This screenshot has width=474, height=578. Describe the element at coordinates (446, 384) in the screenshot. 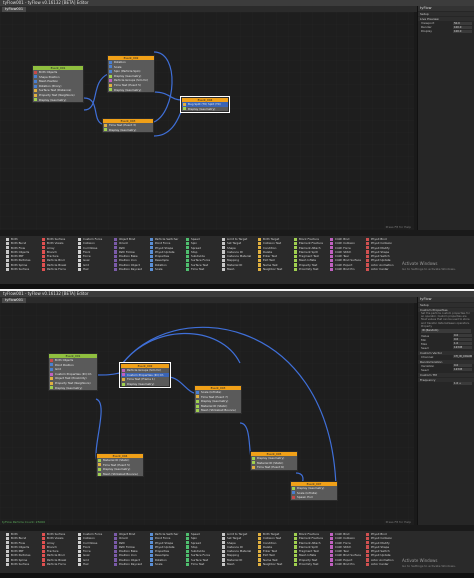

I see `property-row: 1.0 ÷` at that location.